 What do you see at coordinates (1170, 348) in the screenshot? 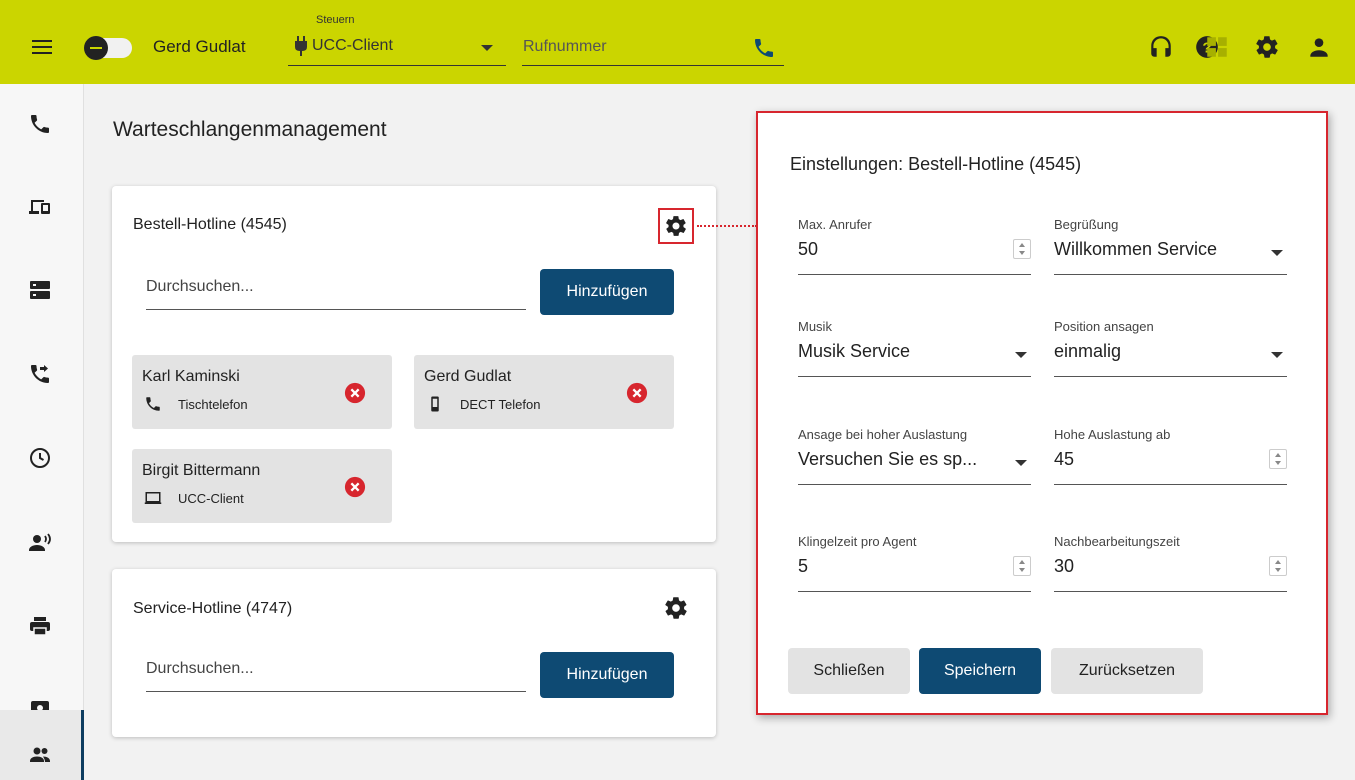
I see `announce-position-select: Position ansagen einmalig` at bounding box center [1170, 348].